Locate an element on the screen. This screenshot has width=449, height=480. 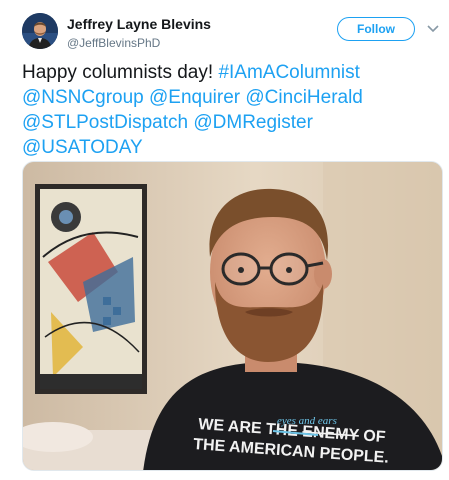
author-handle: @JeffBlevinsPhD is located at coordinates (139, 43).